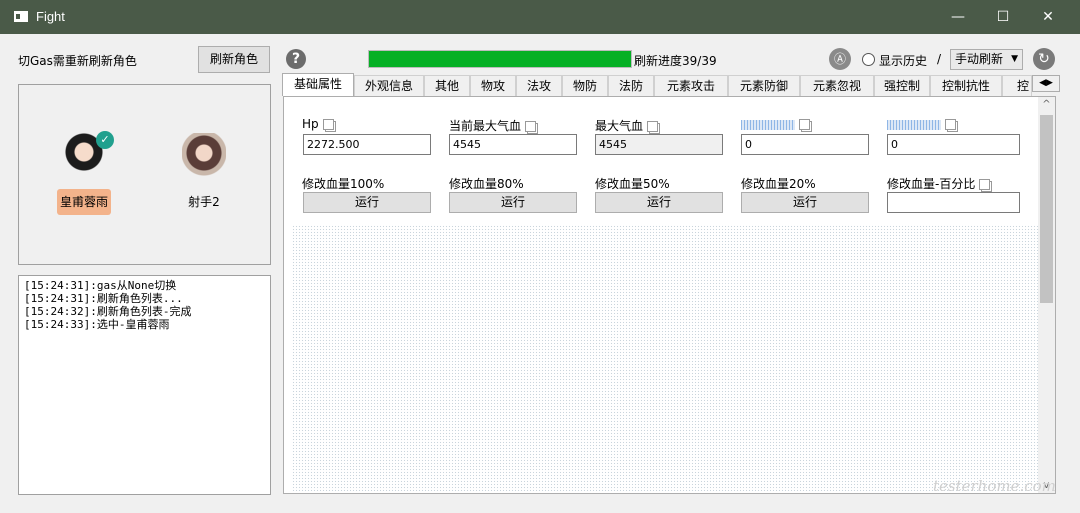  Describe the element at coordinates (367, 202) in the screenshot. I see `run-button-100: 运行` at that location.